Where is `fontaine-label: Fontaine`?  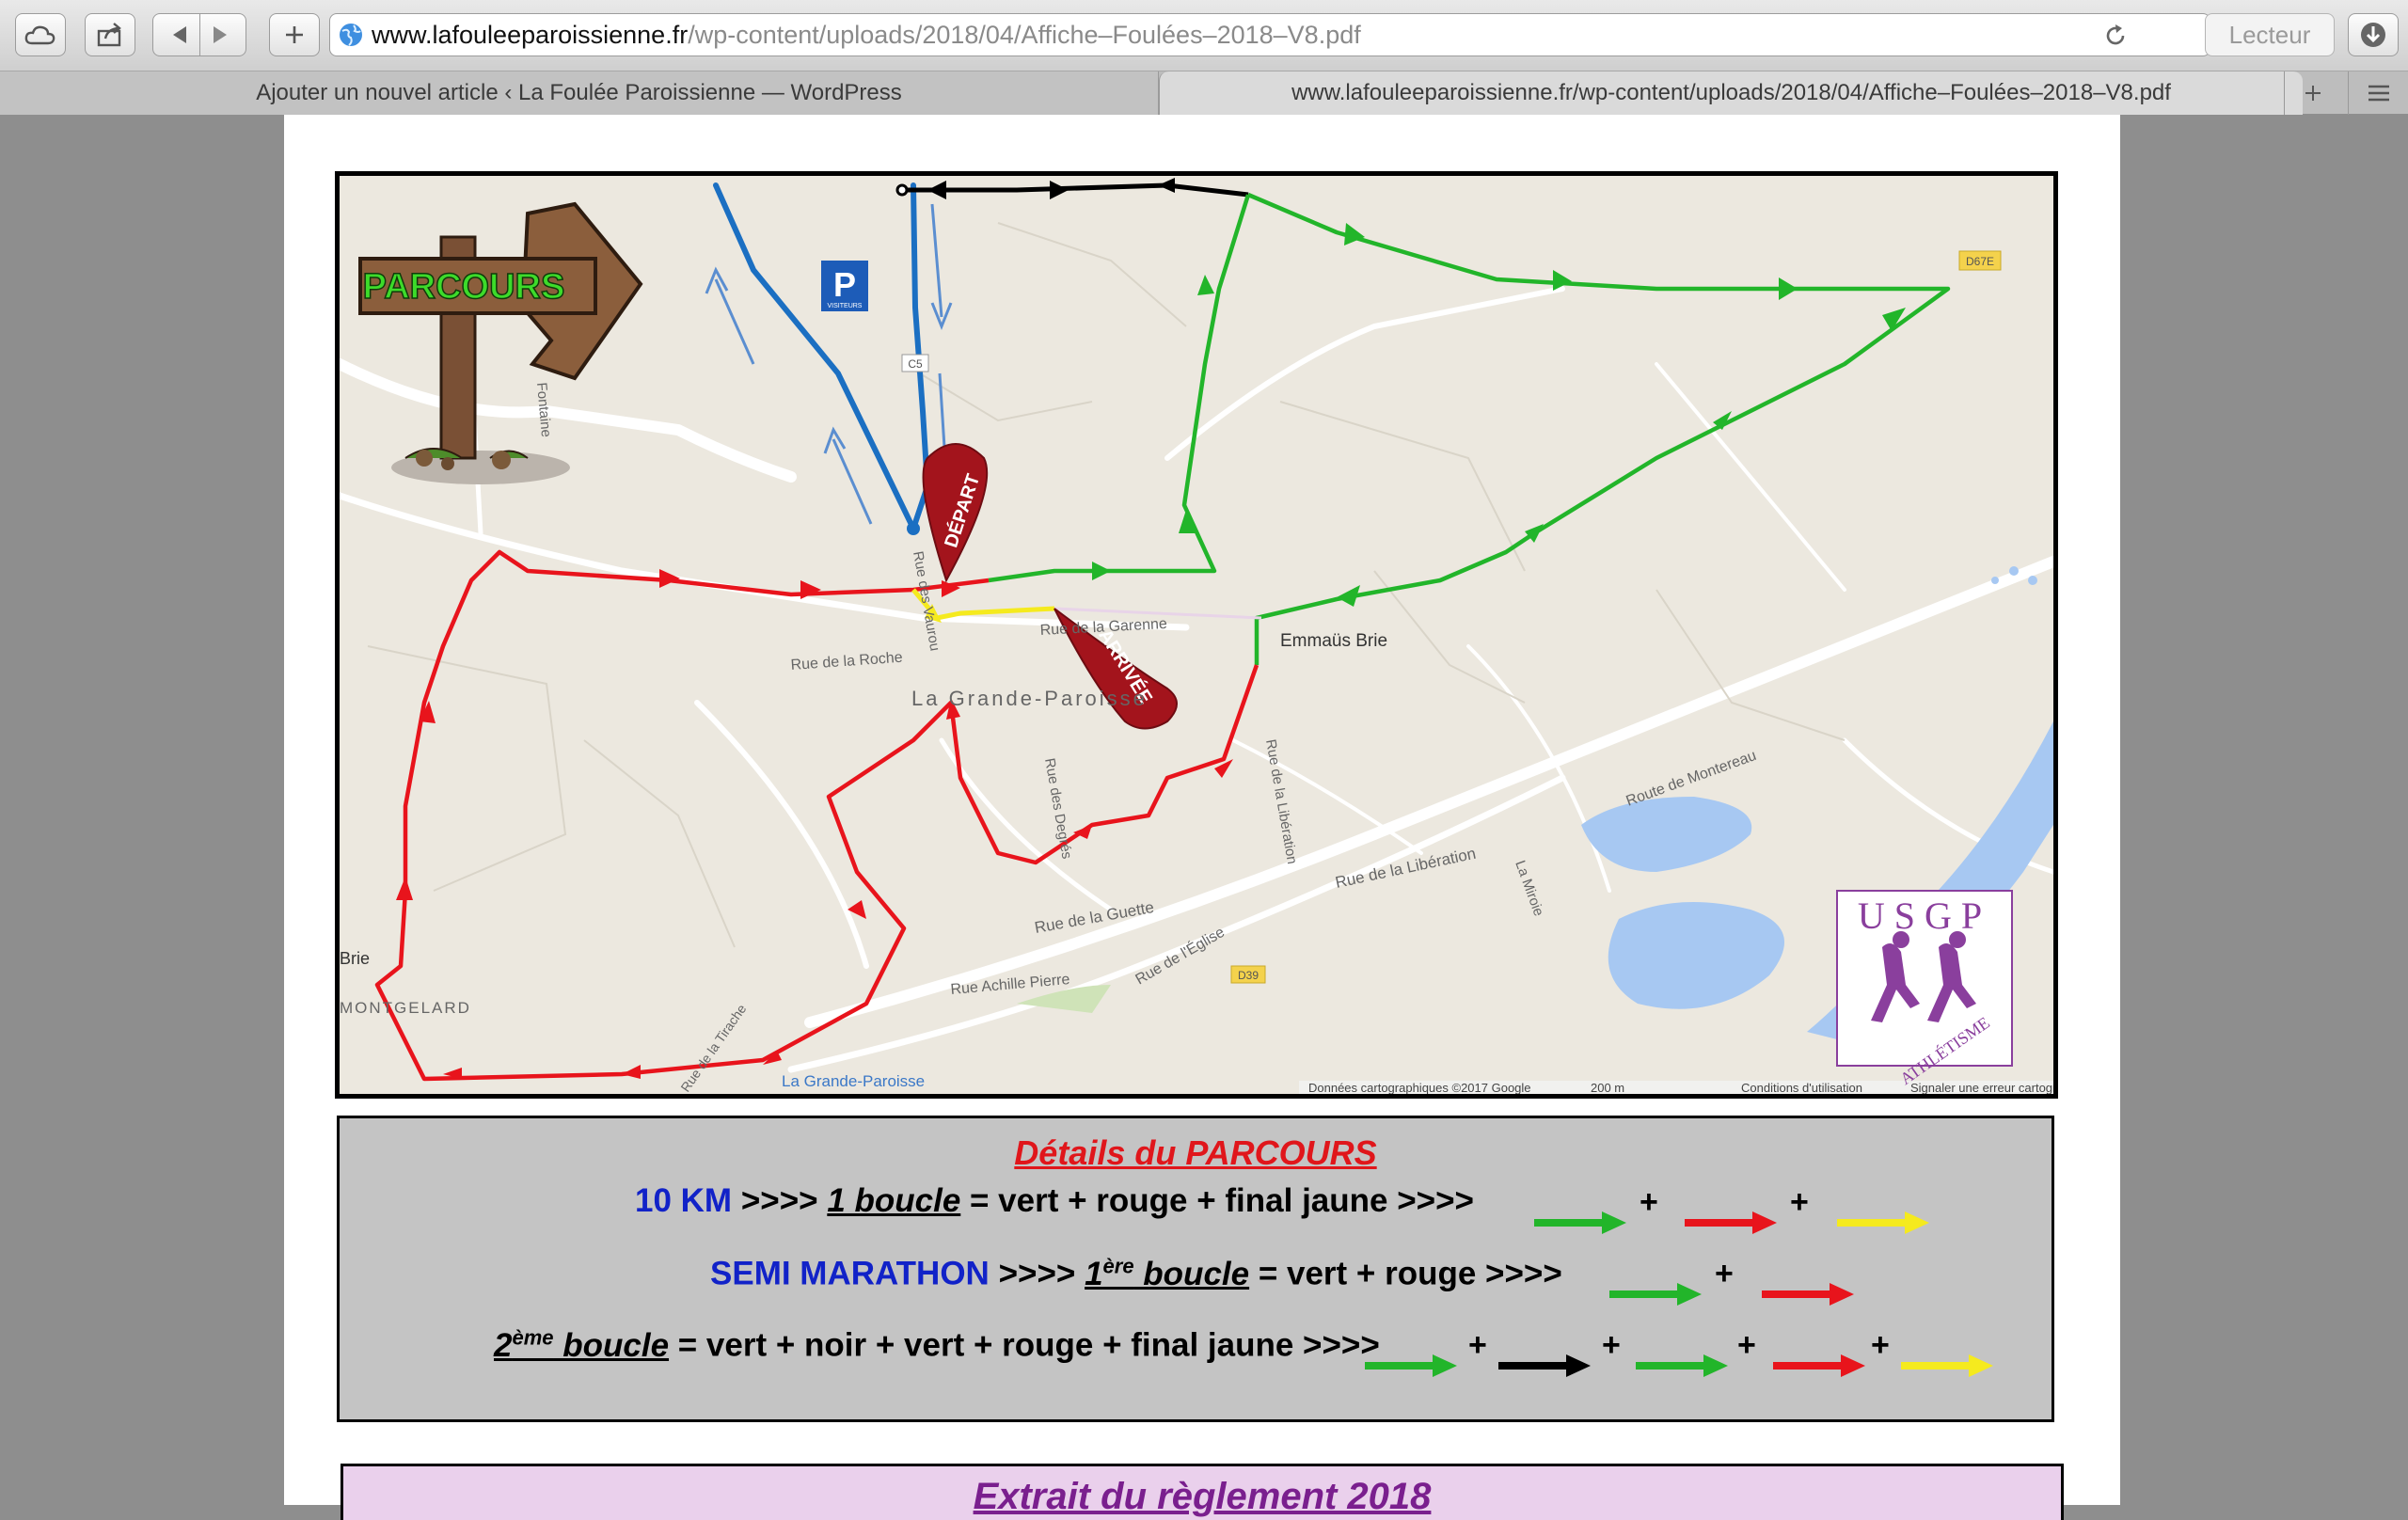 fontaine-label: Fontaine is located at coordinates (544, 410).